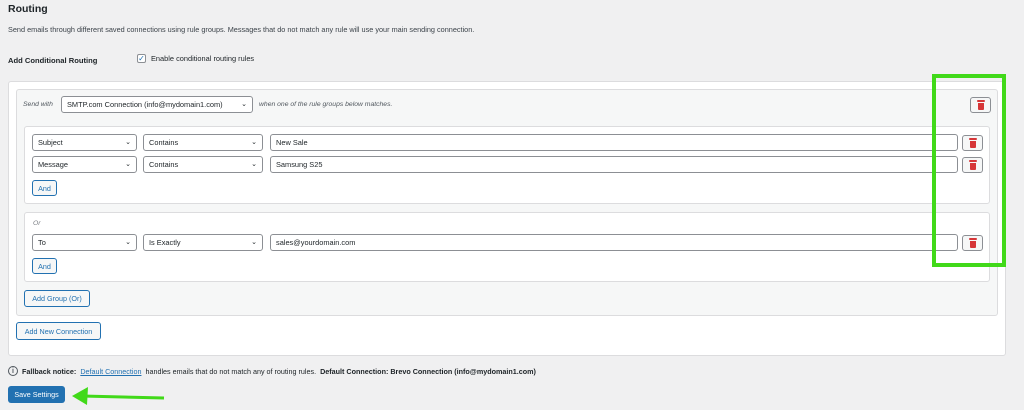 This screenshot has height=410, width=1024. I want to click on connection-select-value: SMTP.com Connection (info@mydomain1.com), so click(145, 104).